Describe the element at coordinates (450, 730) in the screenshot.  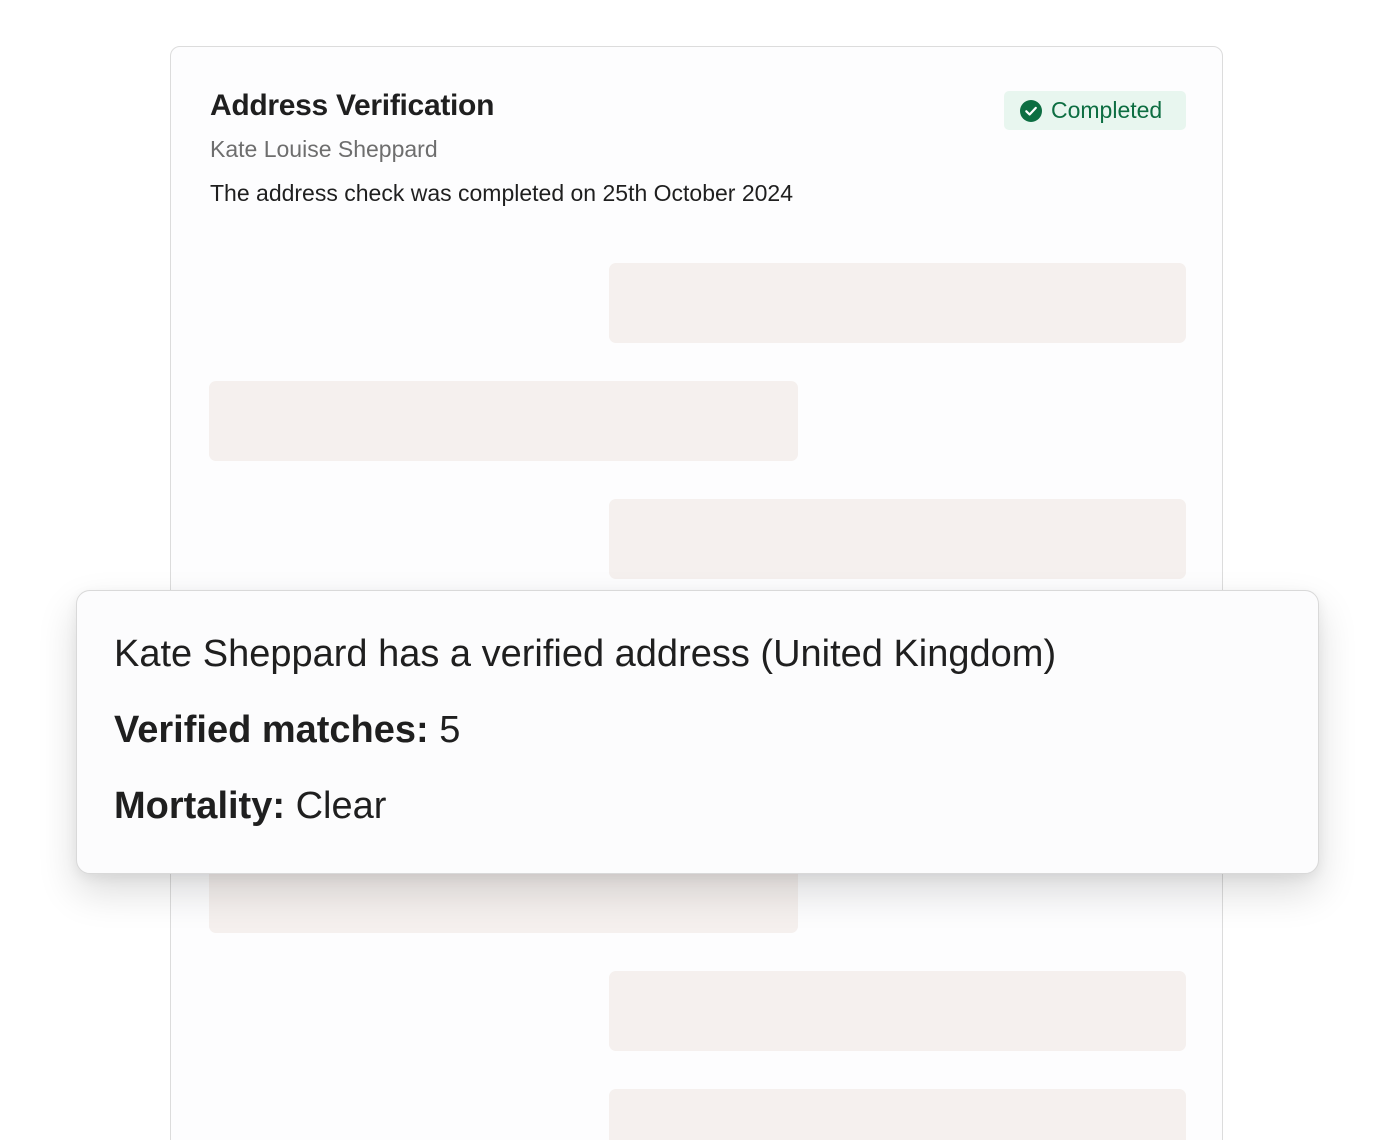
I see `verified-matches-value: 5` at that location.